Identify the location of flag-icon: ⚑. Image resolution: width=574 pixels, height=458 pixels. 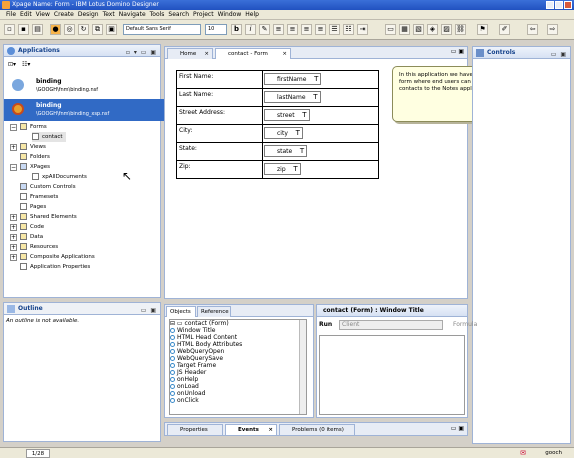
(482, 29).